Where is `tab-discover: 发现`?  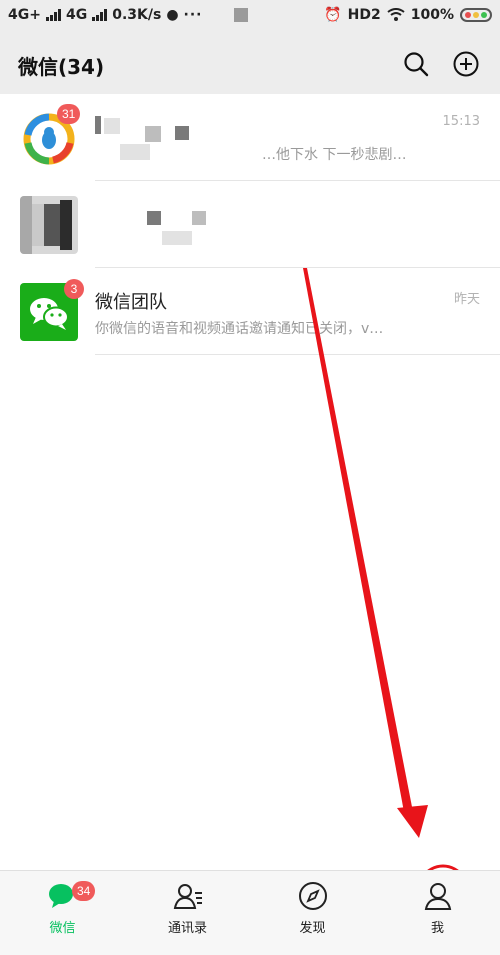 tab-discover: 发现 is located at coordinates (312, 913).